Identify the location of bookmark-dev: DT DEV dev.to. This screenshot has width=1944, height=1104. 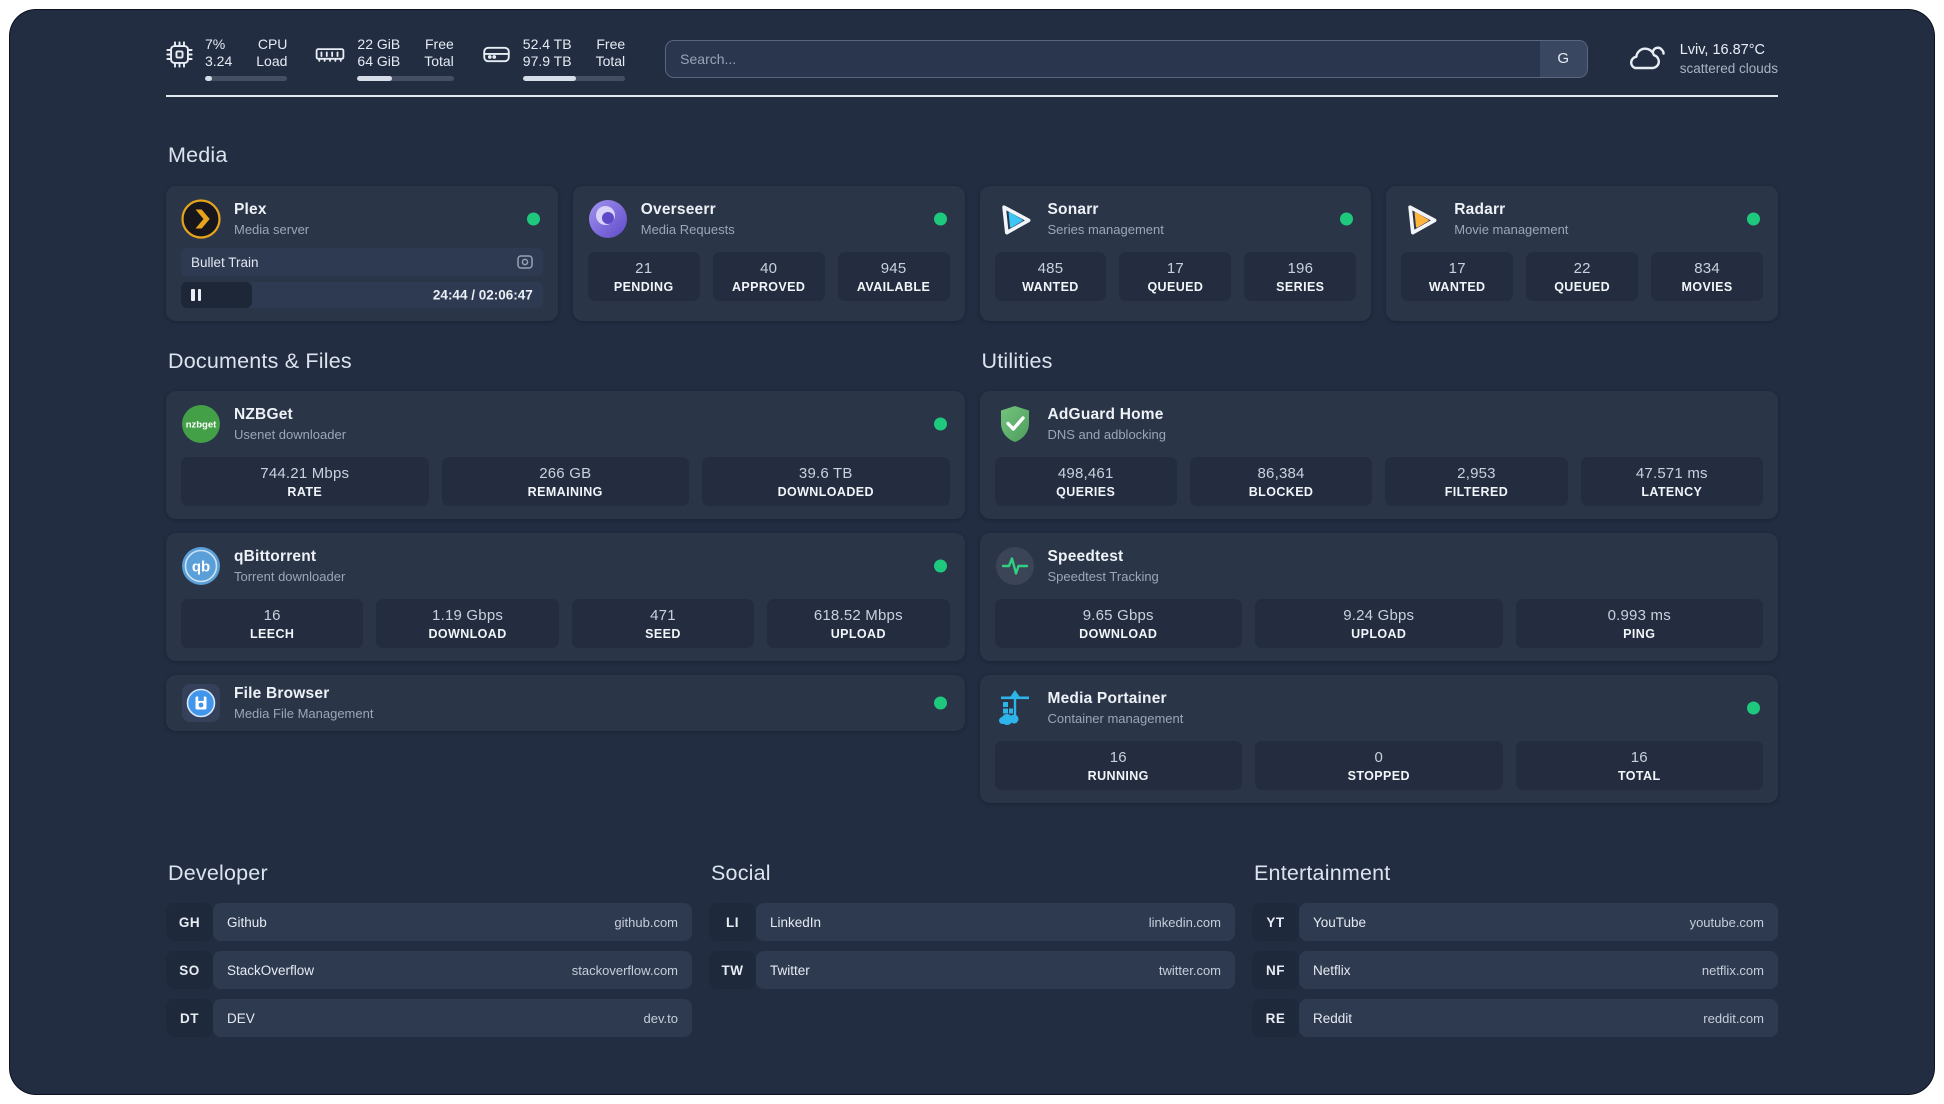
(429, 1018).